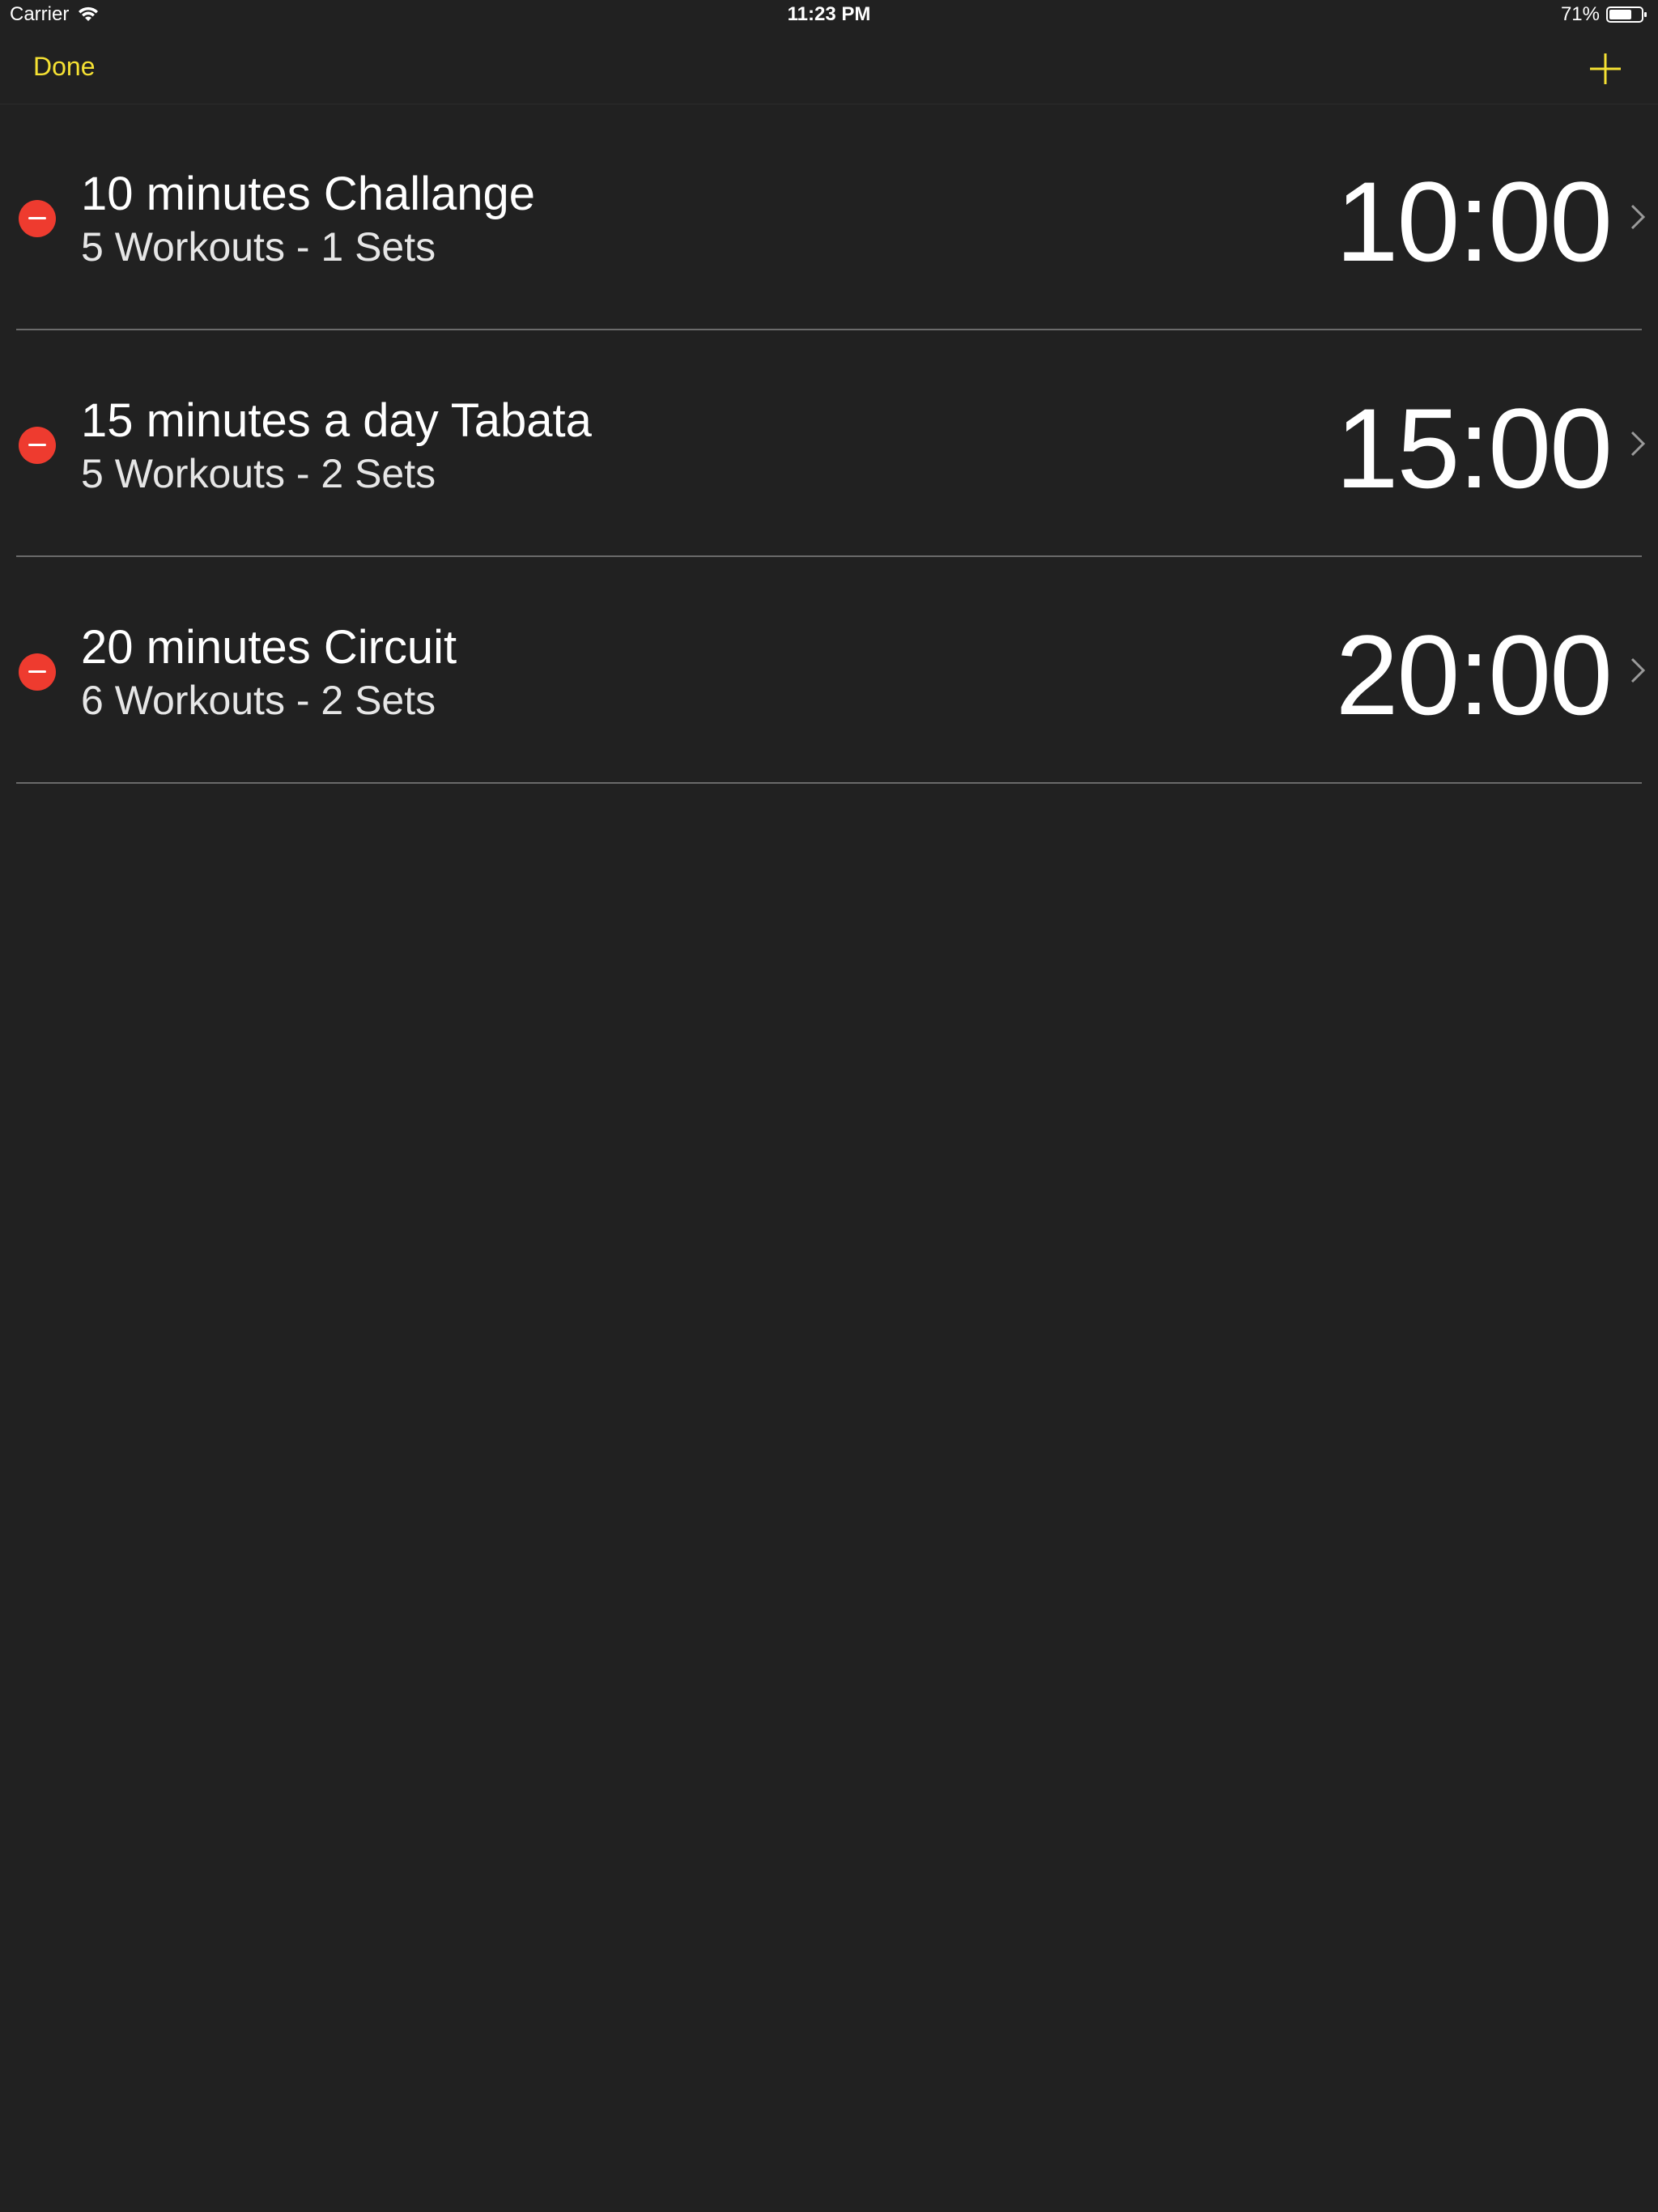  I want to click on status-time: 11:23 PM, so click(829, 14).